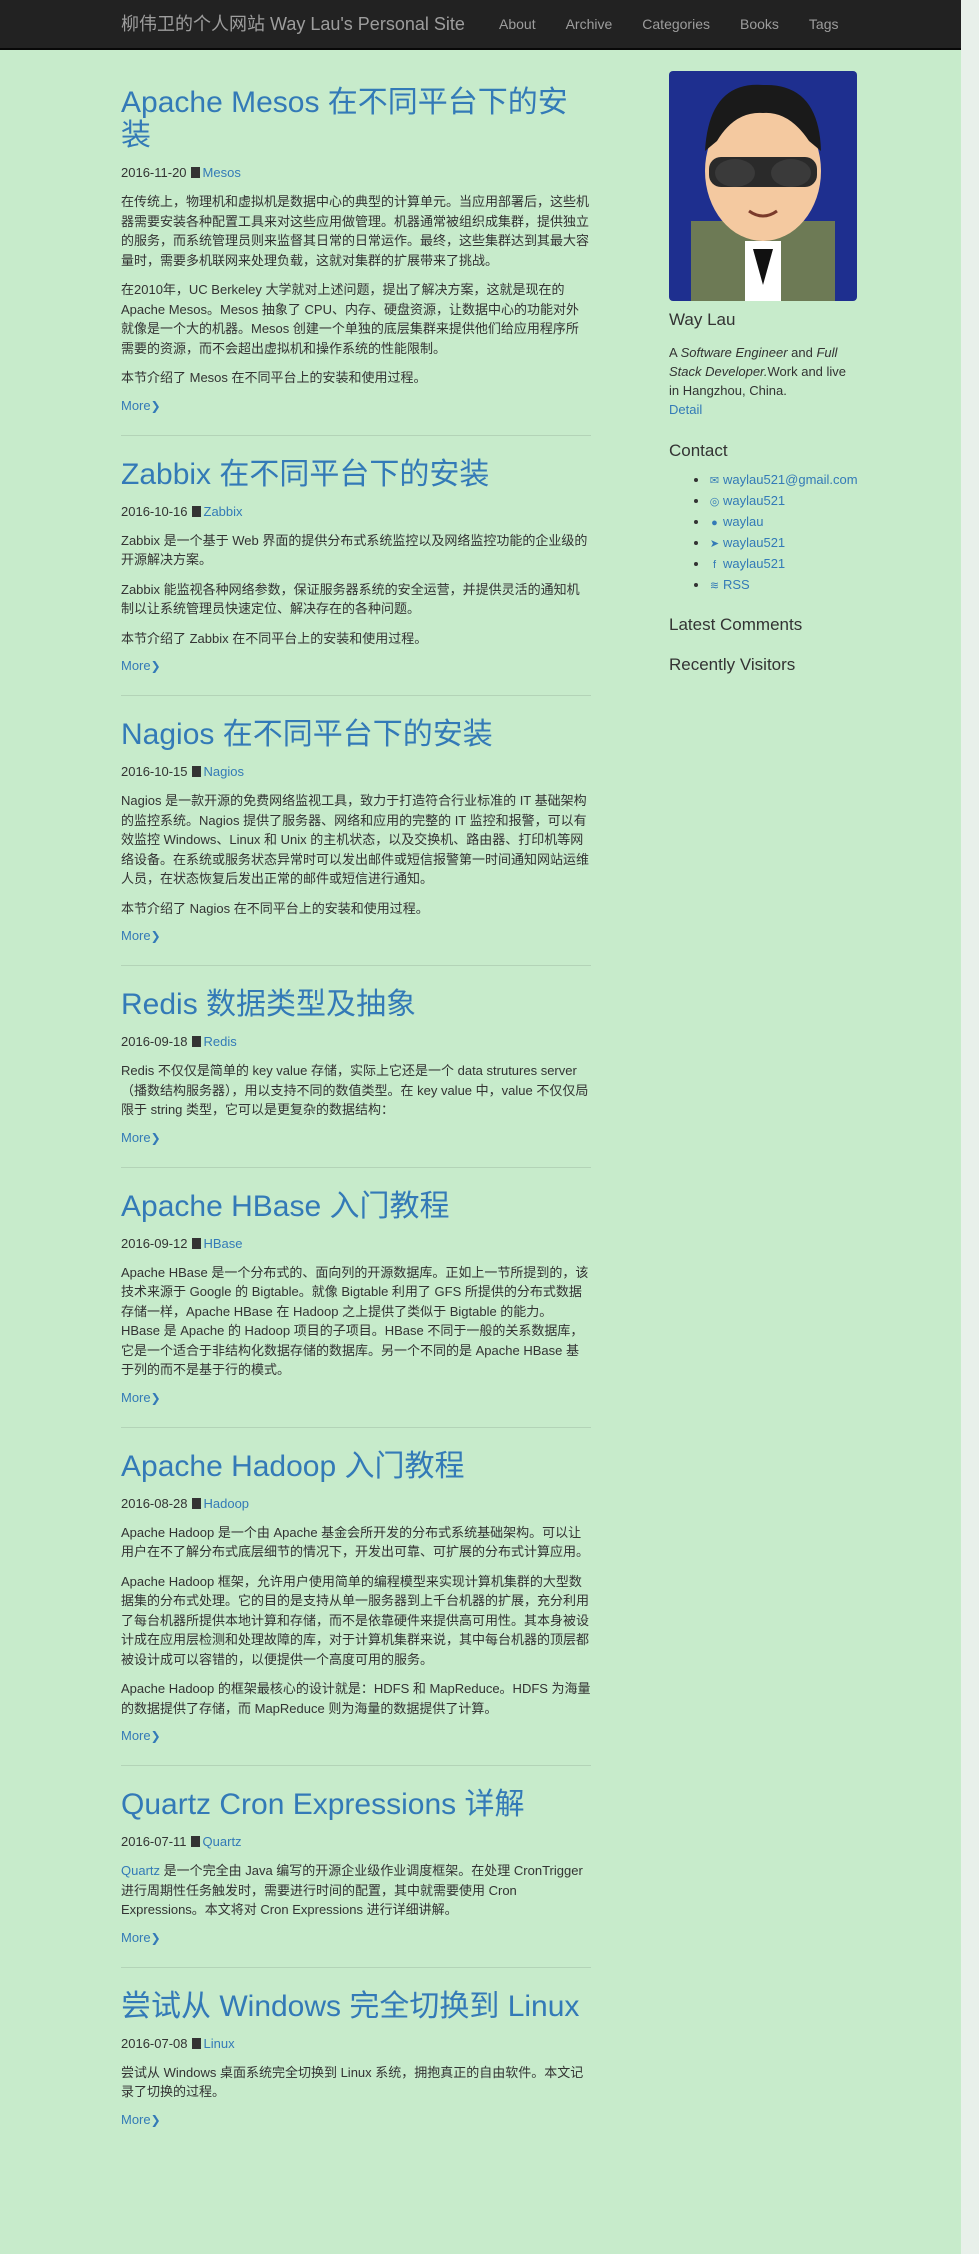 The width and height of the screenshot is (979, 2254). I want to click on post-date: 2016-09-12, so click(154, 1243).